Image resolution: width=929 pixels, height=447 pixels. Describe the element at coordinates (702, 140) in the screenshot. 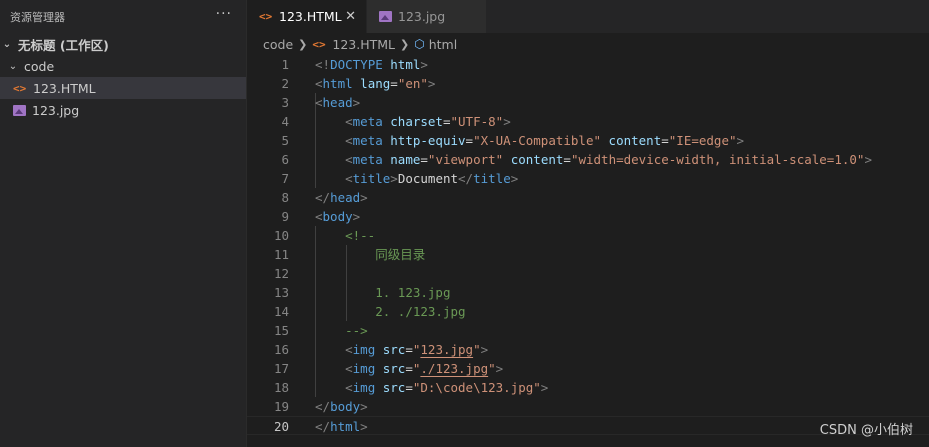

I see `code-token: "IE=edge"` at that location.